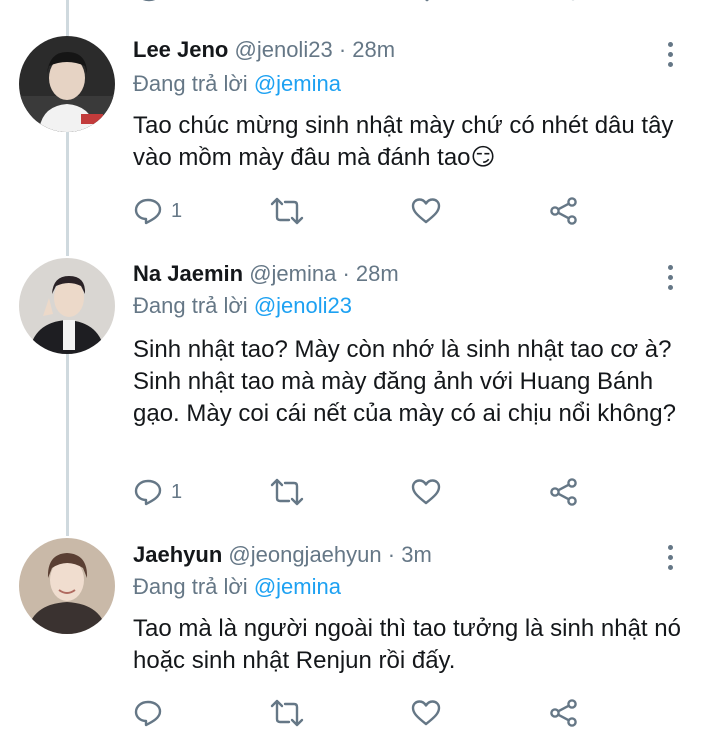  What do you see at coordinates (180, 49) in the screenshot?
I see `display-name: Lee Jeno` at bounding box center [180, 49].